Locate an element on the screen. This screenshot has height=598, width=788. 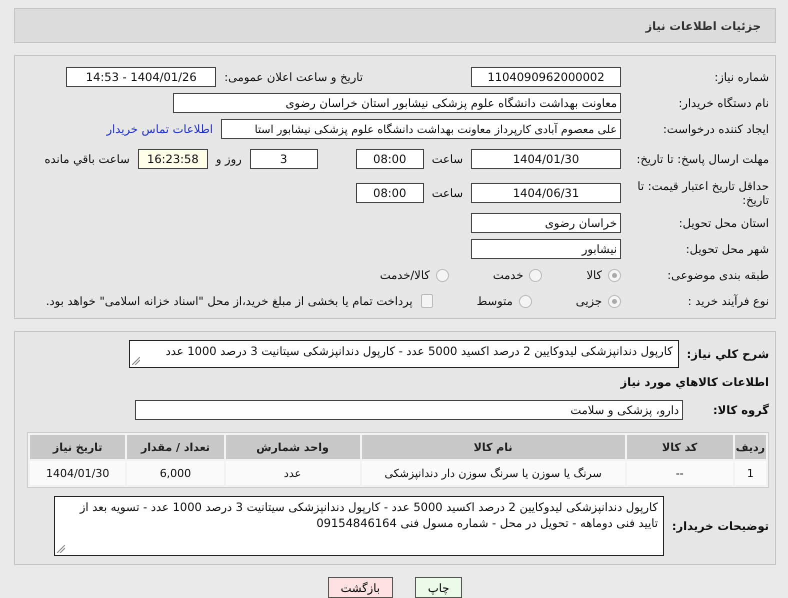
field-label: نوع فرآیند خرید : is located at coordinates (727, 301).